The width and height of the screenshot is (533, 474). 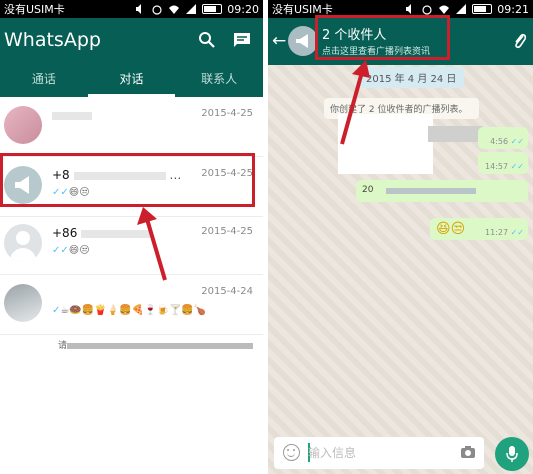 What do you see at coordinates (131, 245) in the screenshot?
I see `chat-row: +86 2015-4-25 ✓✓😄😒` at bounding box center [131, 245].